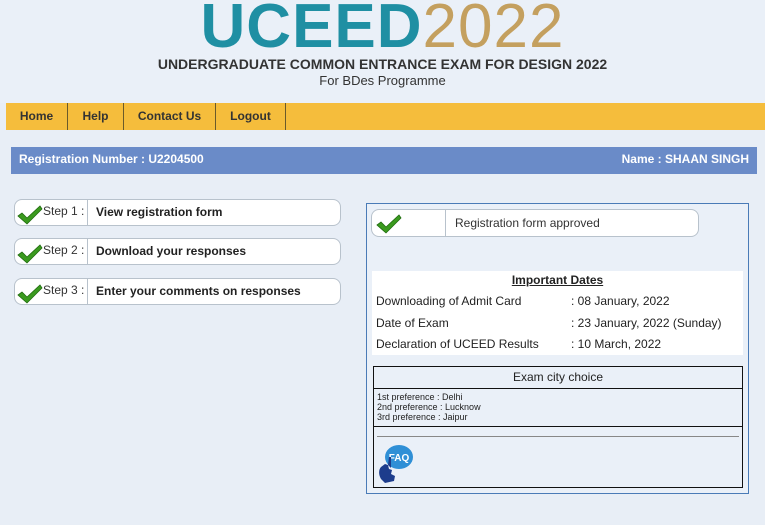  Describe the element at coordinates (64, 250) in the screenshot. I see `step-label: Step 2 :` at that location.